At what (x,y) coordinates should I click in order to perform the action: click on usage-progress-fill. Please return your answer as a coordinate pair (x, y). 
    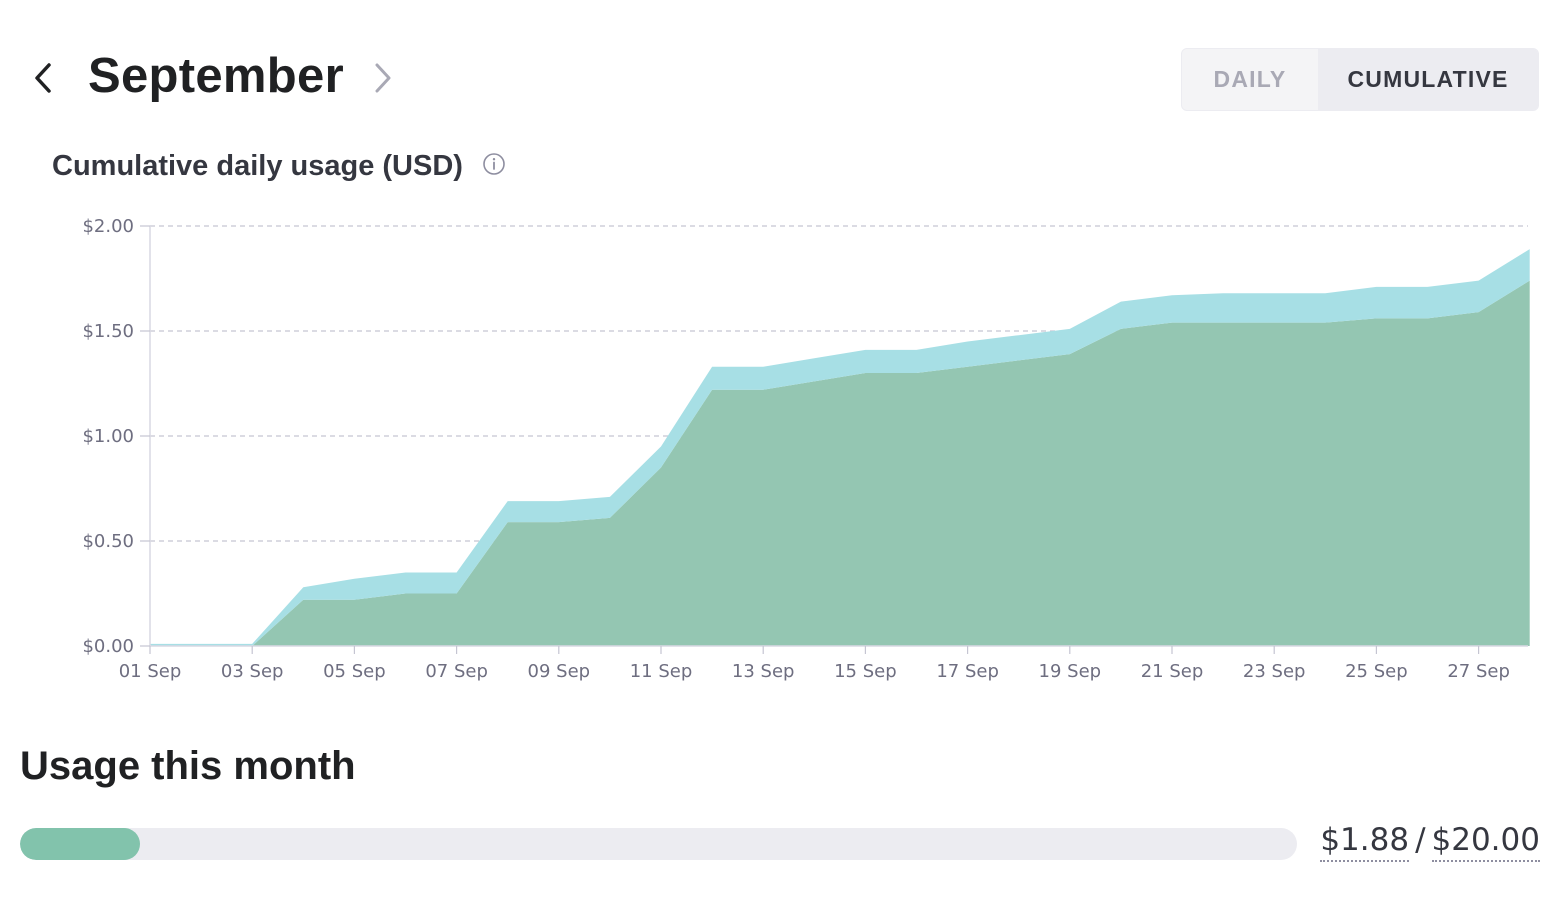
    Looking at the image, I should click on (80, 844).